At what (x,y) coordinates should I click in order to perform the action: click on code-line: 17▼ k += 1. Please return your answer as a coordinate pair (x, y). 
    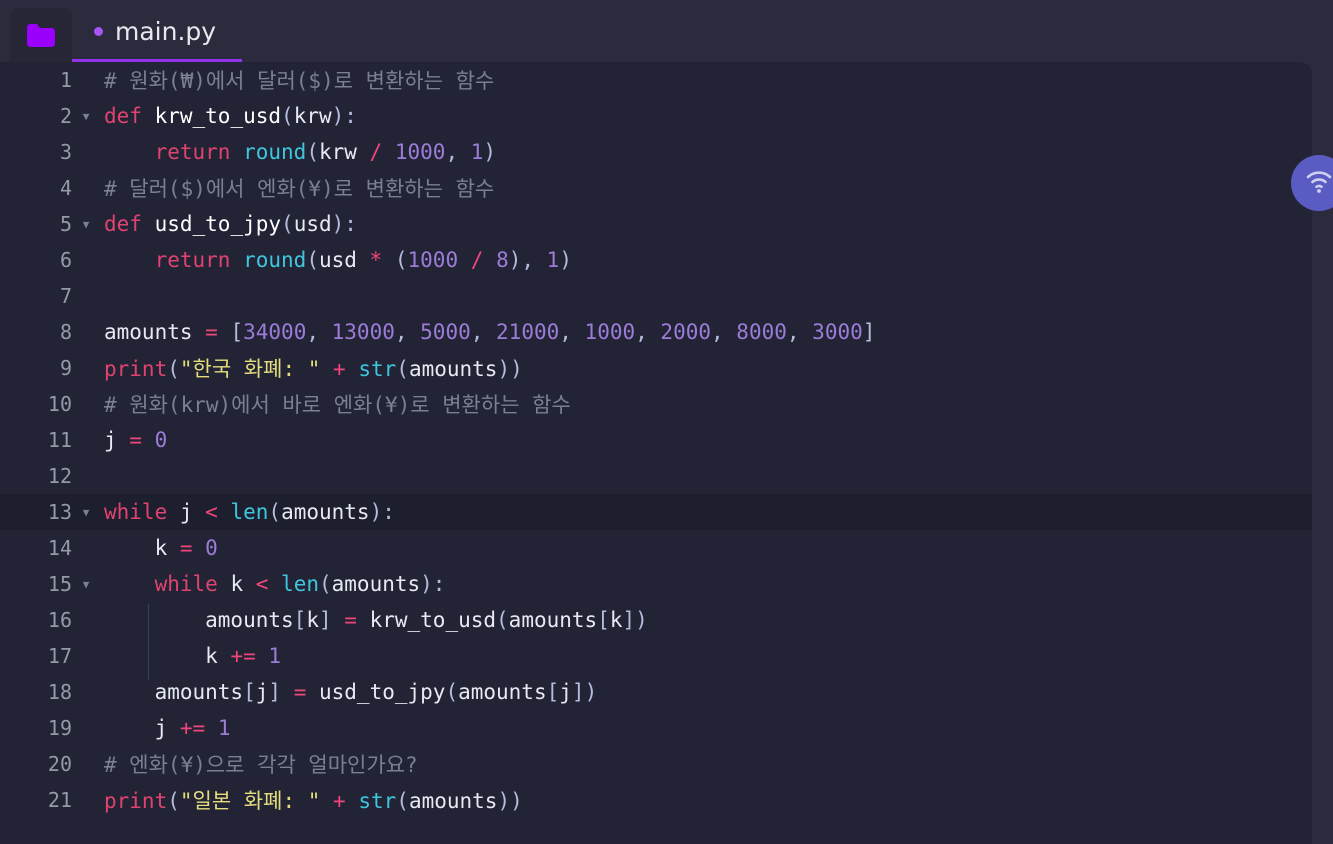
    Looking at the image, I should click on (656, 659).